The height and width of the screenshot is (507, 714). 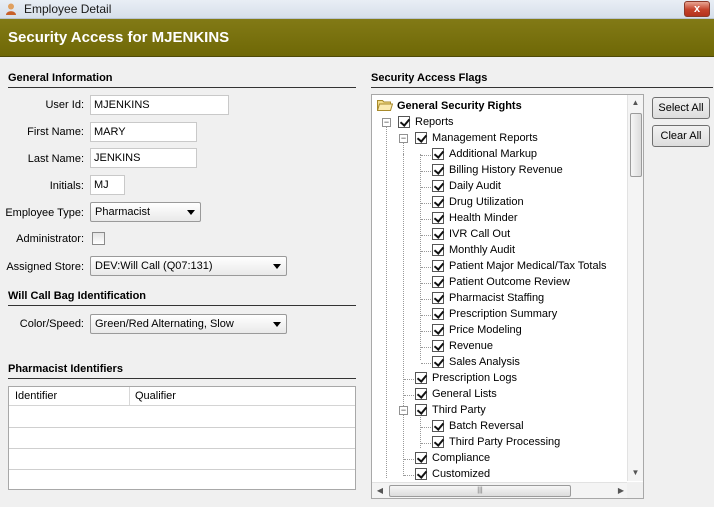 What do you see at coordinates (497, 347) in the screenshot?
I see `tree-node: Revenue` at bounding box center [497, 347].